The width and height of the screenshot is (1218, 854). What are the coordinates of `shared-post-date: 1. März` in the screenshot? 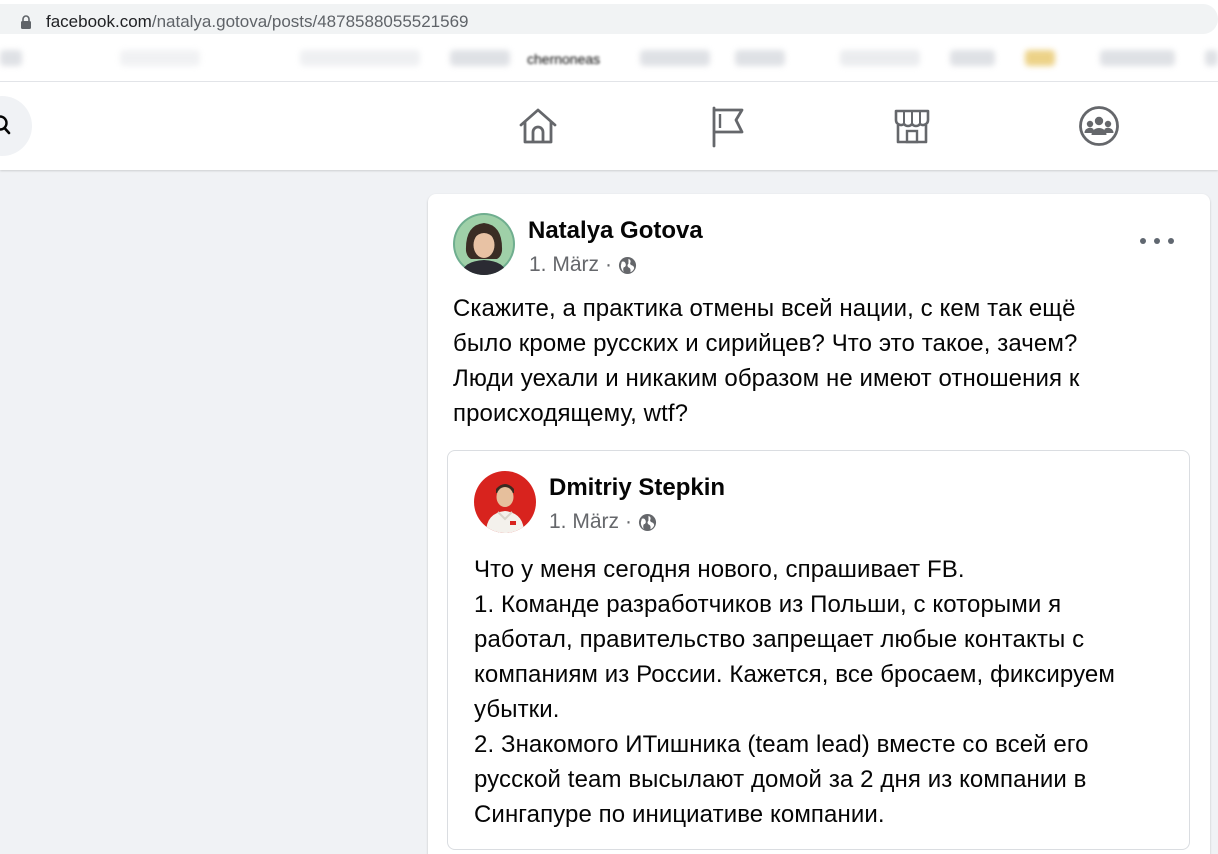 It's located at (584, 522).